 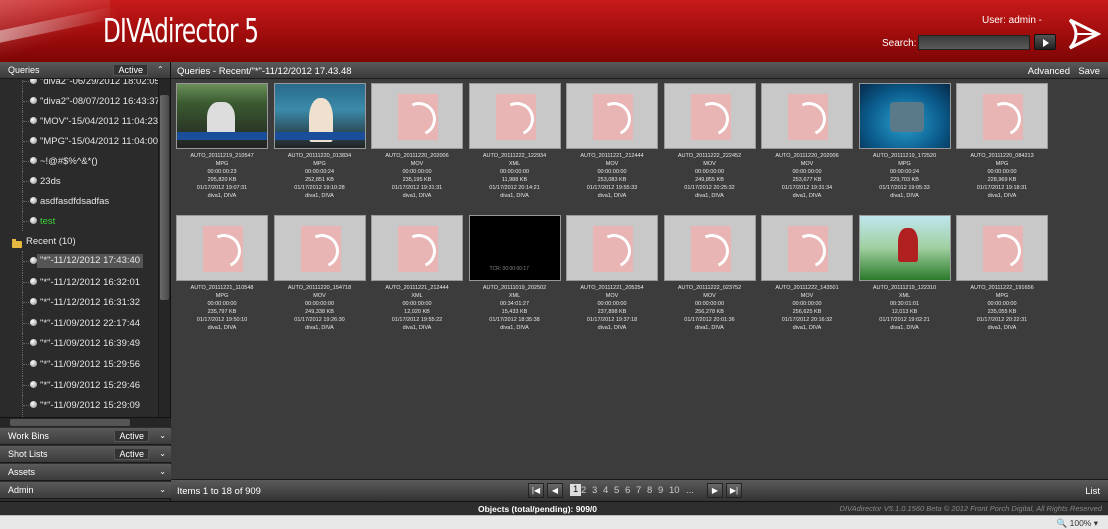 What do you see at coordinates (709, 304) in the screenshot?
I see `asset-duration: 00:00:00:00` at bounding box center [709, 304].